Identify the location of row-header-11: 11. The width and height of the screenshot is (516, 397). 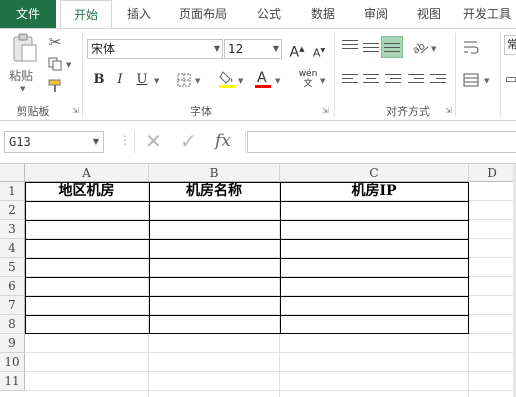
(12, 381).